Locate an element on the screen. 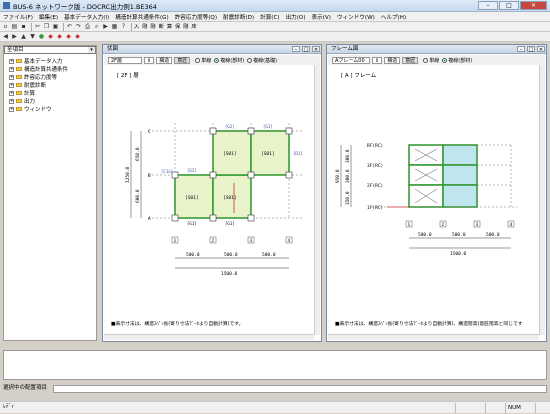  toolbar-rigid-button: 剛 is located at coordinates (144, 26).